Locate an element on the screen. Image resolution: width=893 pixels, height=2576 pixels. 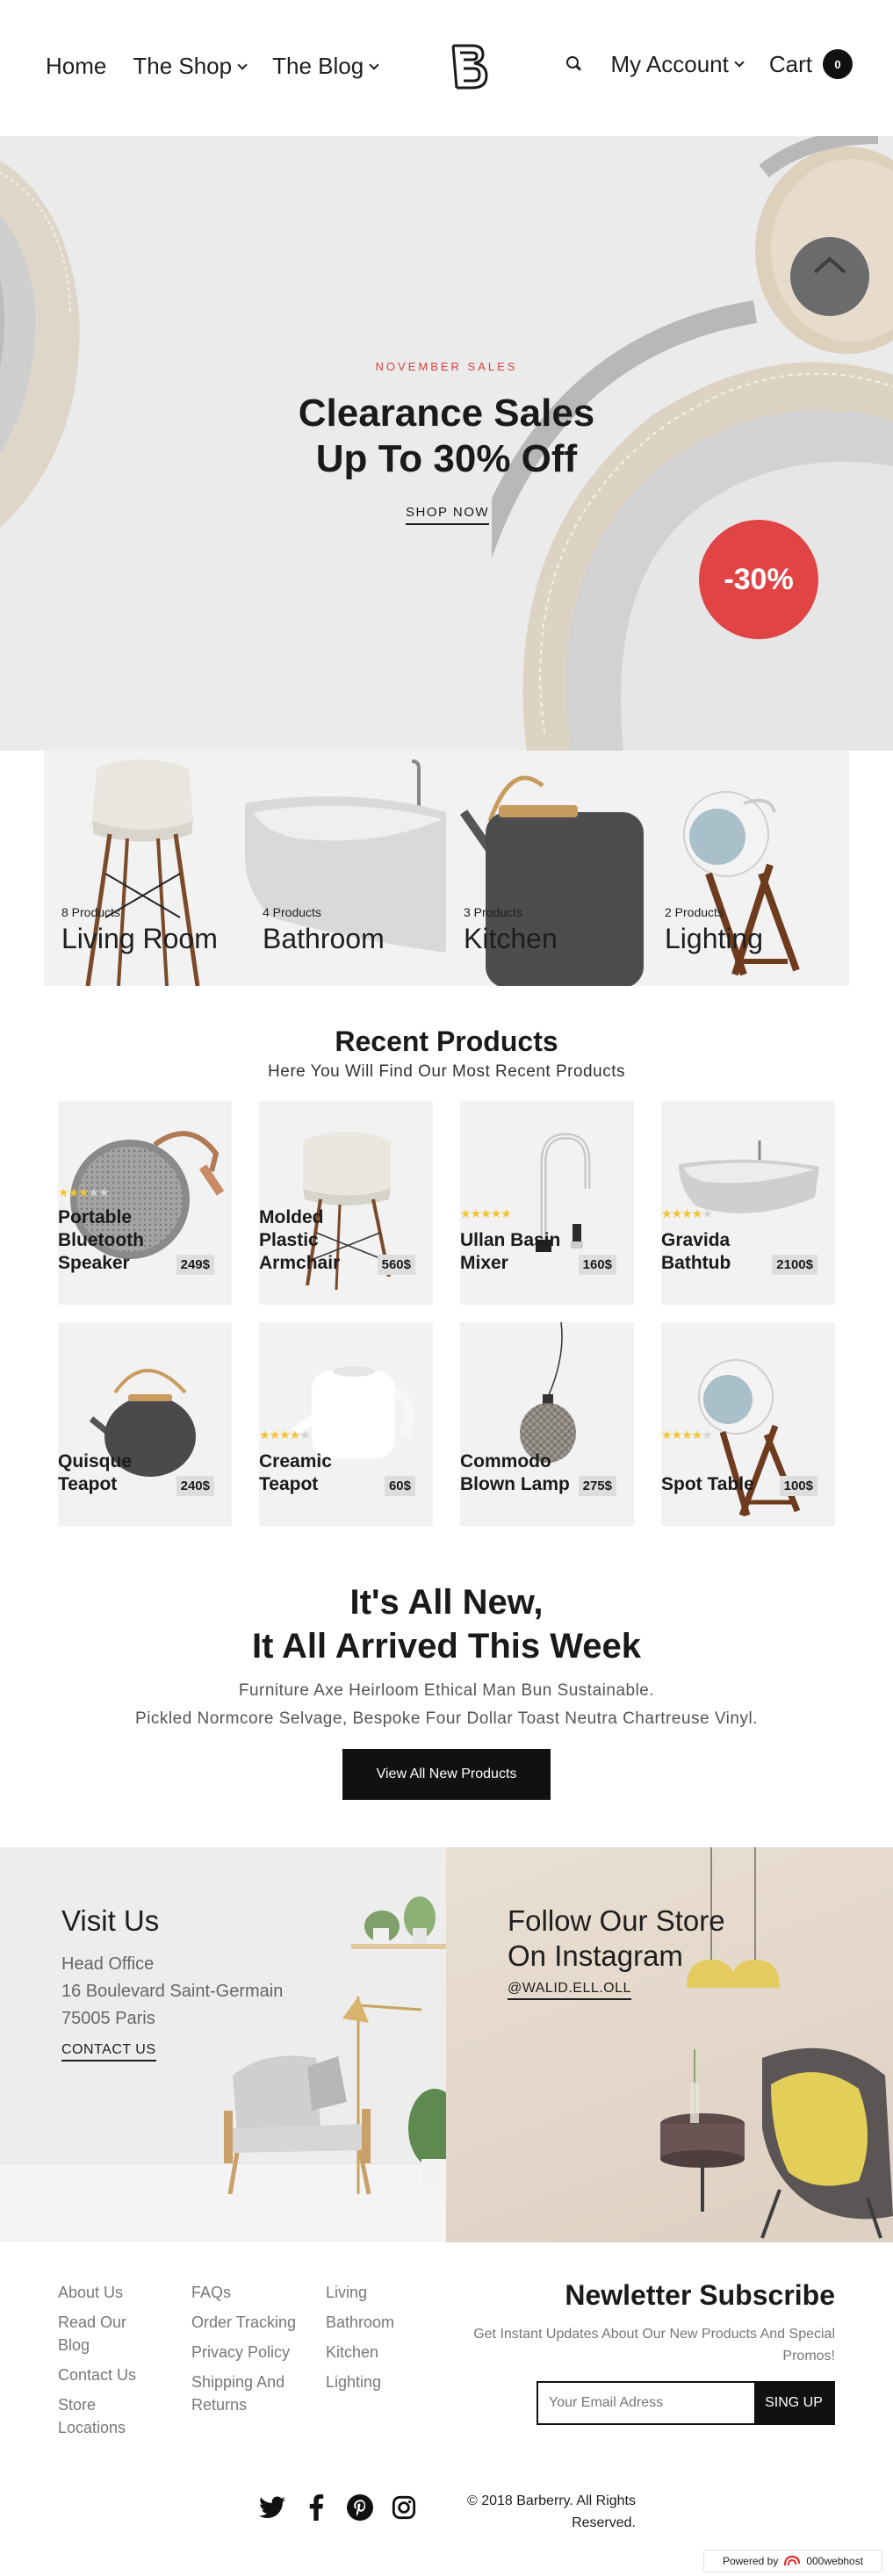
twitter-icon is located at coordinates (272, 2507).